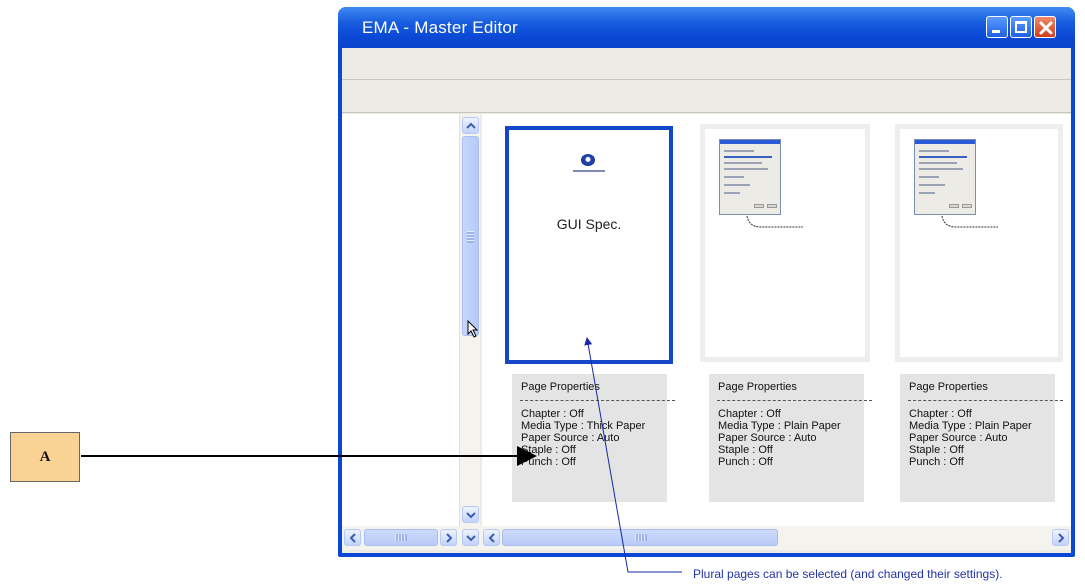 This screenshot has width=1085, height=587. What do you see at coordinates (633, 455) in the screenshot?
I see `note-arrow` at bounding box center [633, 455].